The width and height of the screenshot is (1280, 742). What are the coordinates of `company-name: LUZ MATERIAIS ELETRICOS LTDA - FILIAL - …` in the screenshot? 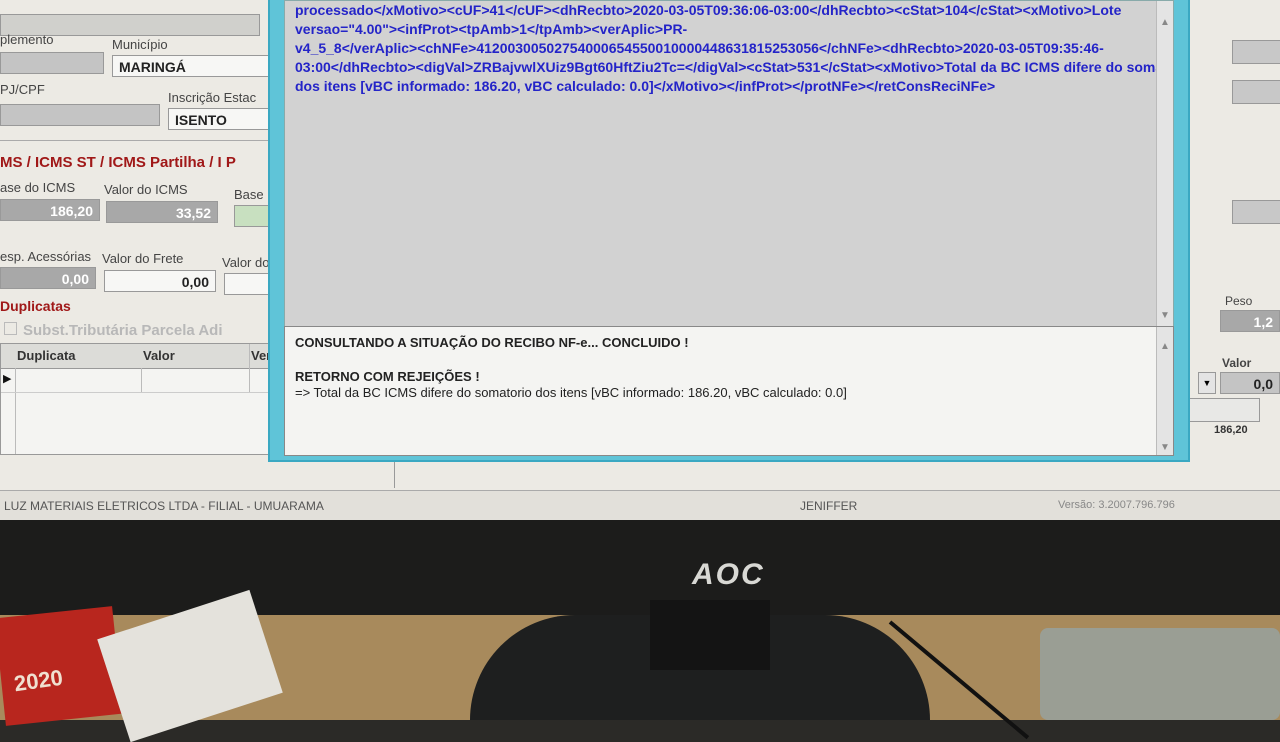 It's located at (164, 506).